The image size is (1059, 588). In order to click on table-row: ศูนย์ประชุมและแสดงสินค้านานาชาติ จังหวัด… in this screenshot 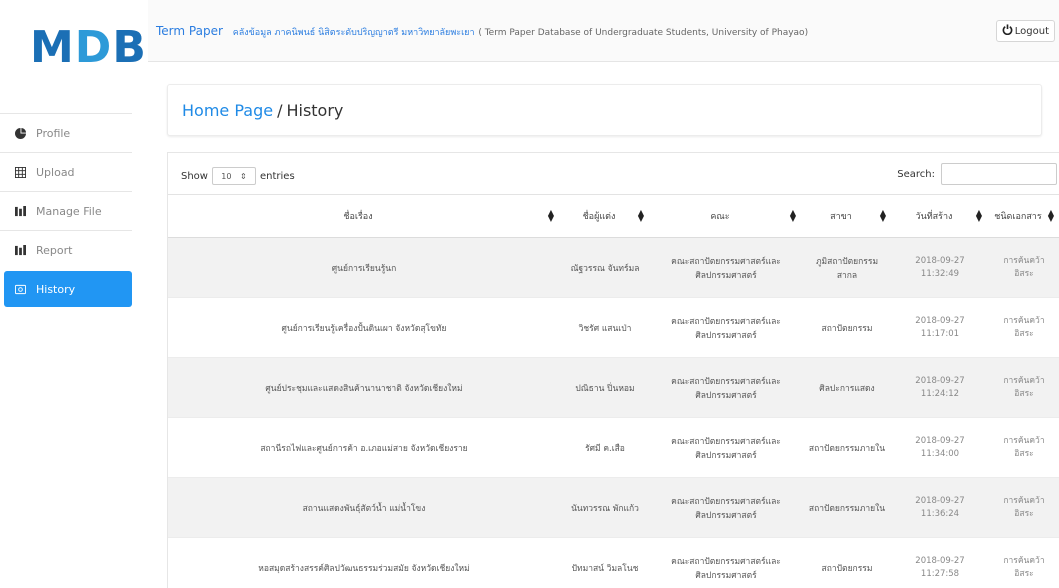, I will do `click(613, 387)`.